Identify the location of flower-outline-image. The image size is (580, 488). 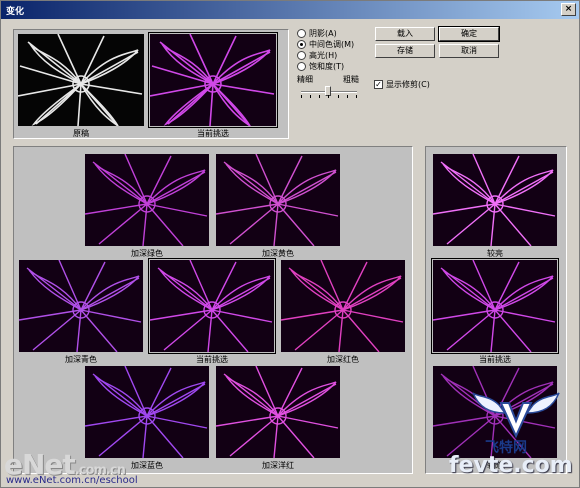
(80, 80).